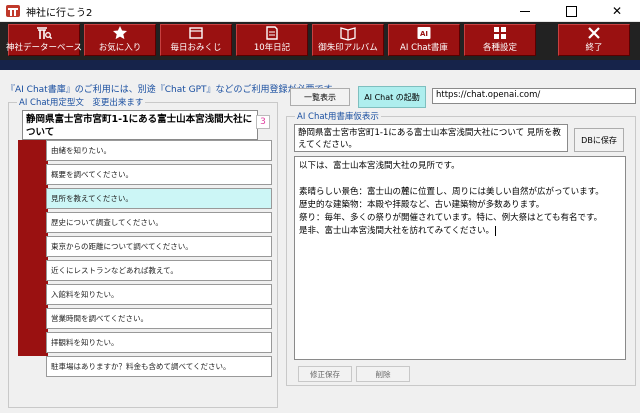 The height and width of the screenshot is (413, 640). Describe the element at coordinates (338, 116) in the screenshot. I see `library-preview-legend: AI Chat用書庫仮表示` at that location.